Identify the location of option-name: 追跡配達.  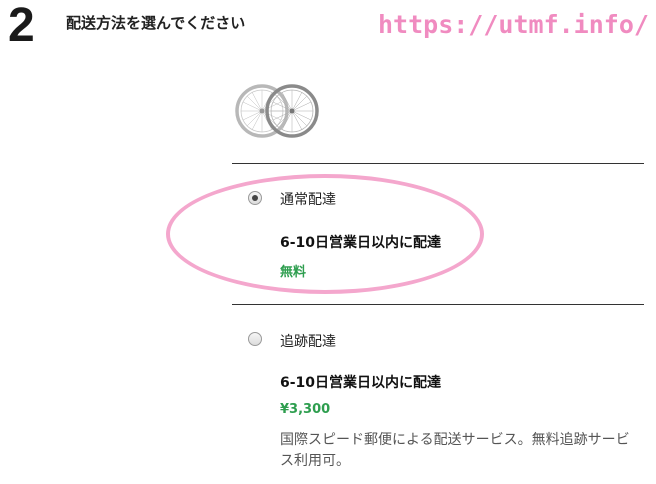
(308, 342).